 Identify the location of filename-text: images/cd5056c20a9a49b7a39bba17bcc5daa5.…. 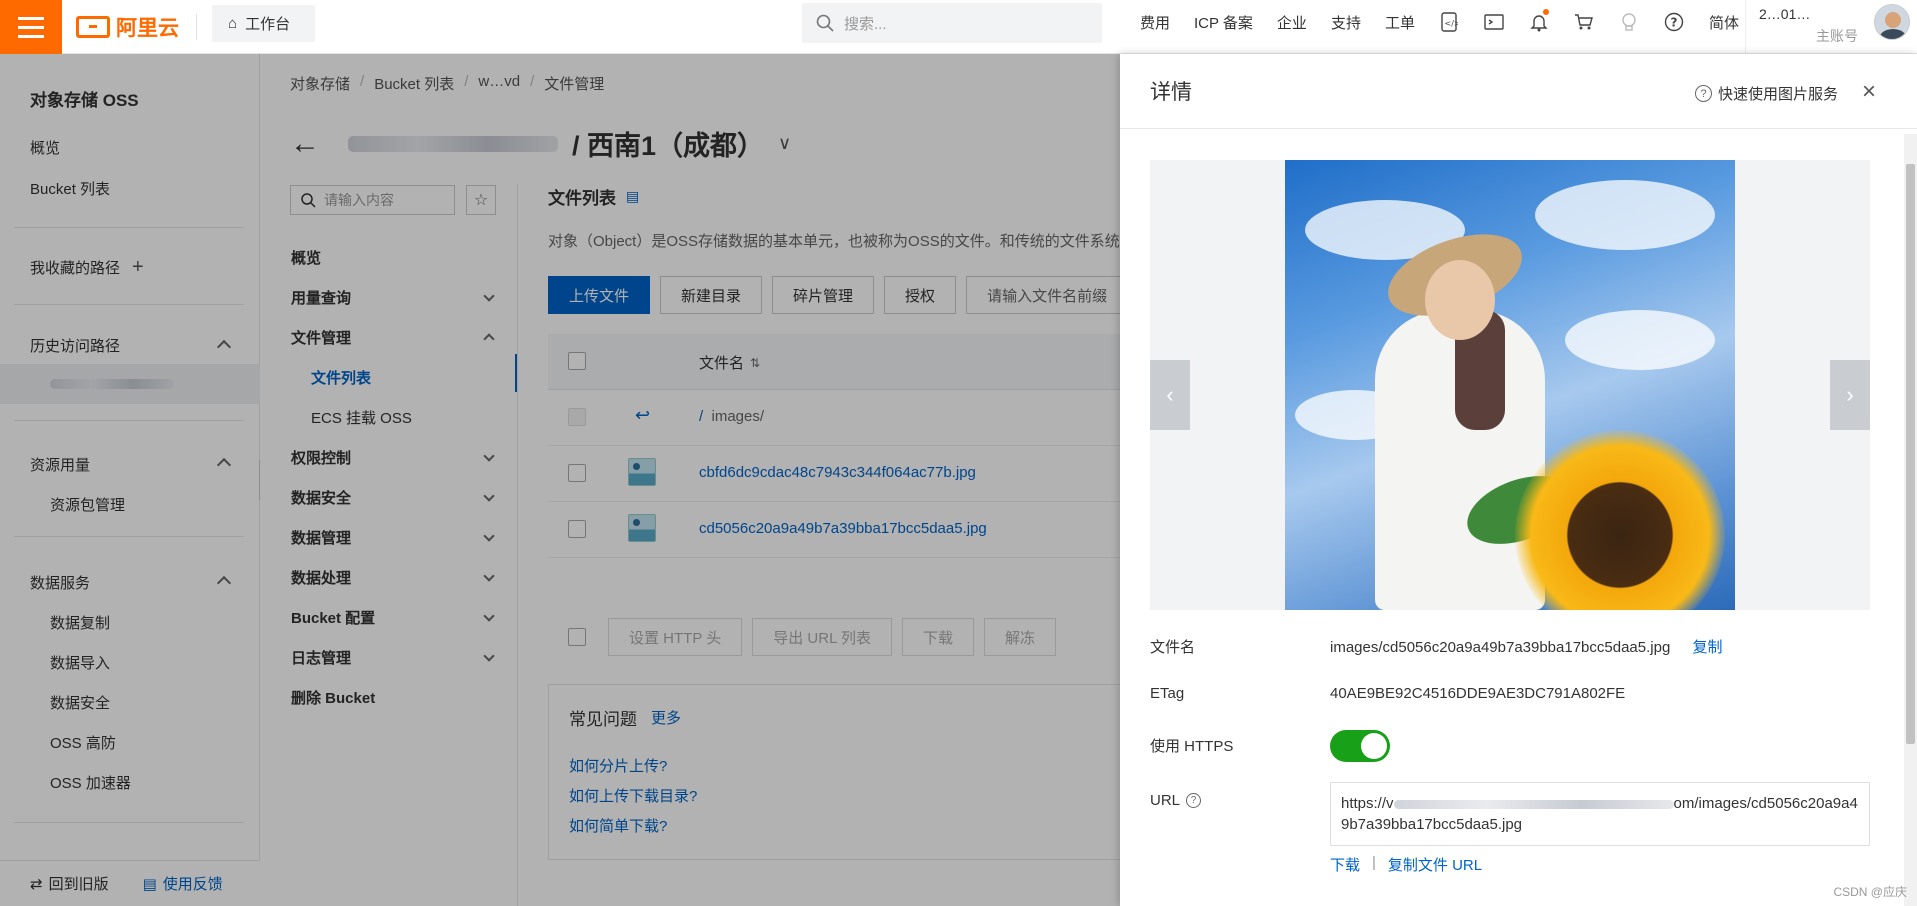
(1500, 647).